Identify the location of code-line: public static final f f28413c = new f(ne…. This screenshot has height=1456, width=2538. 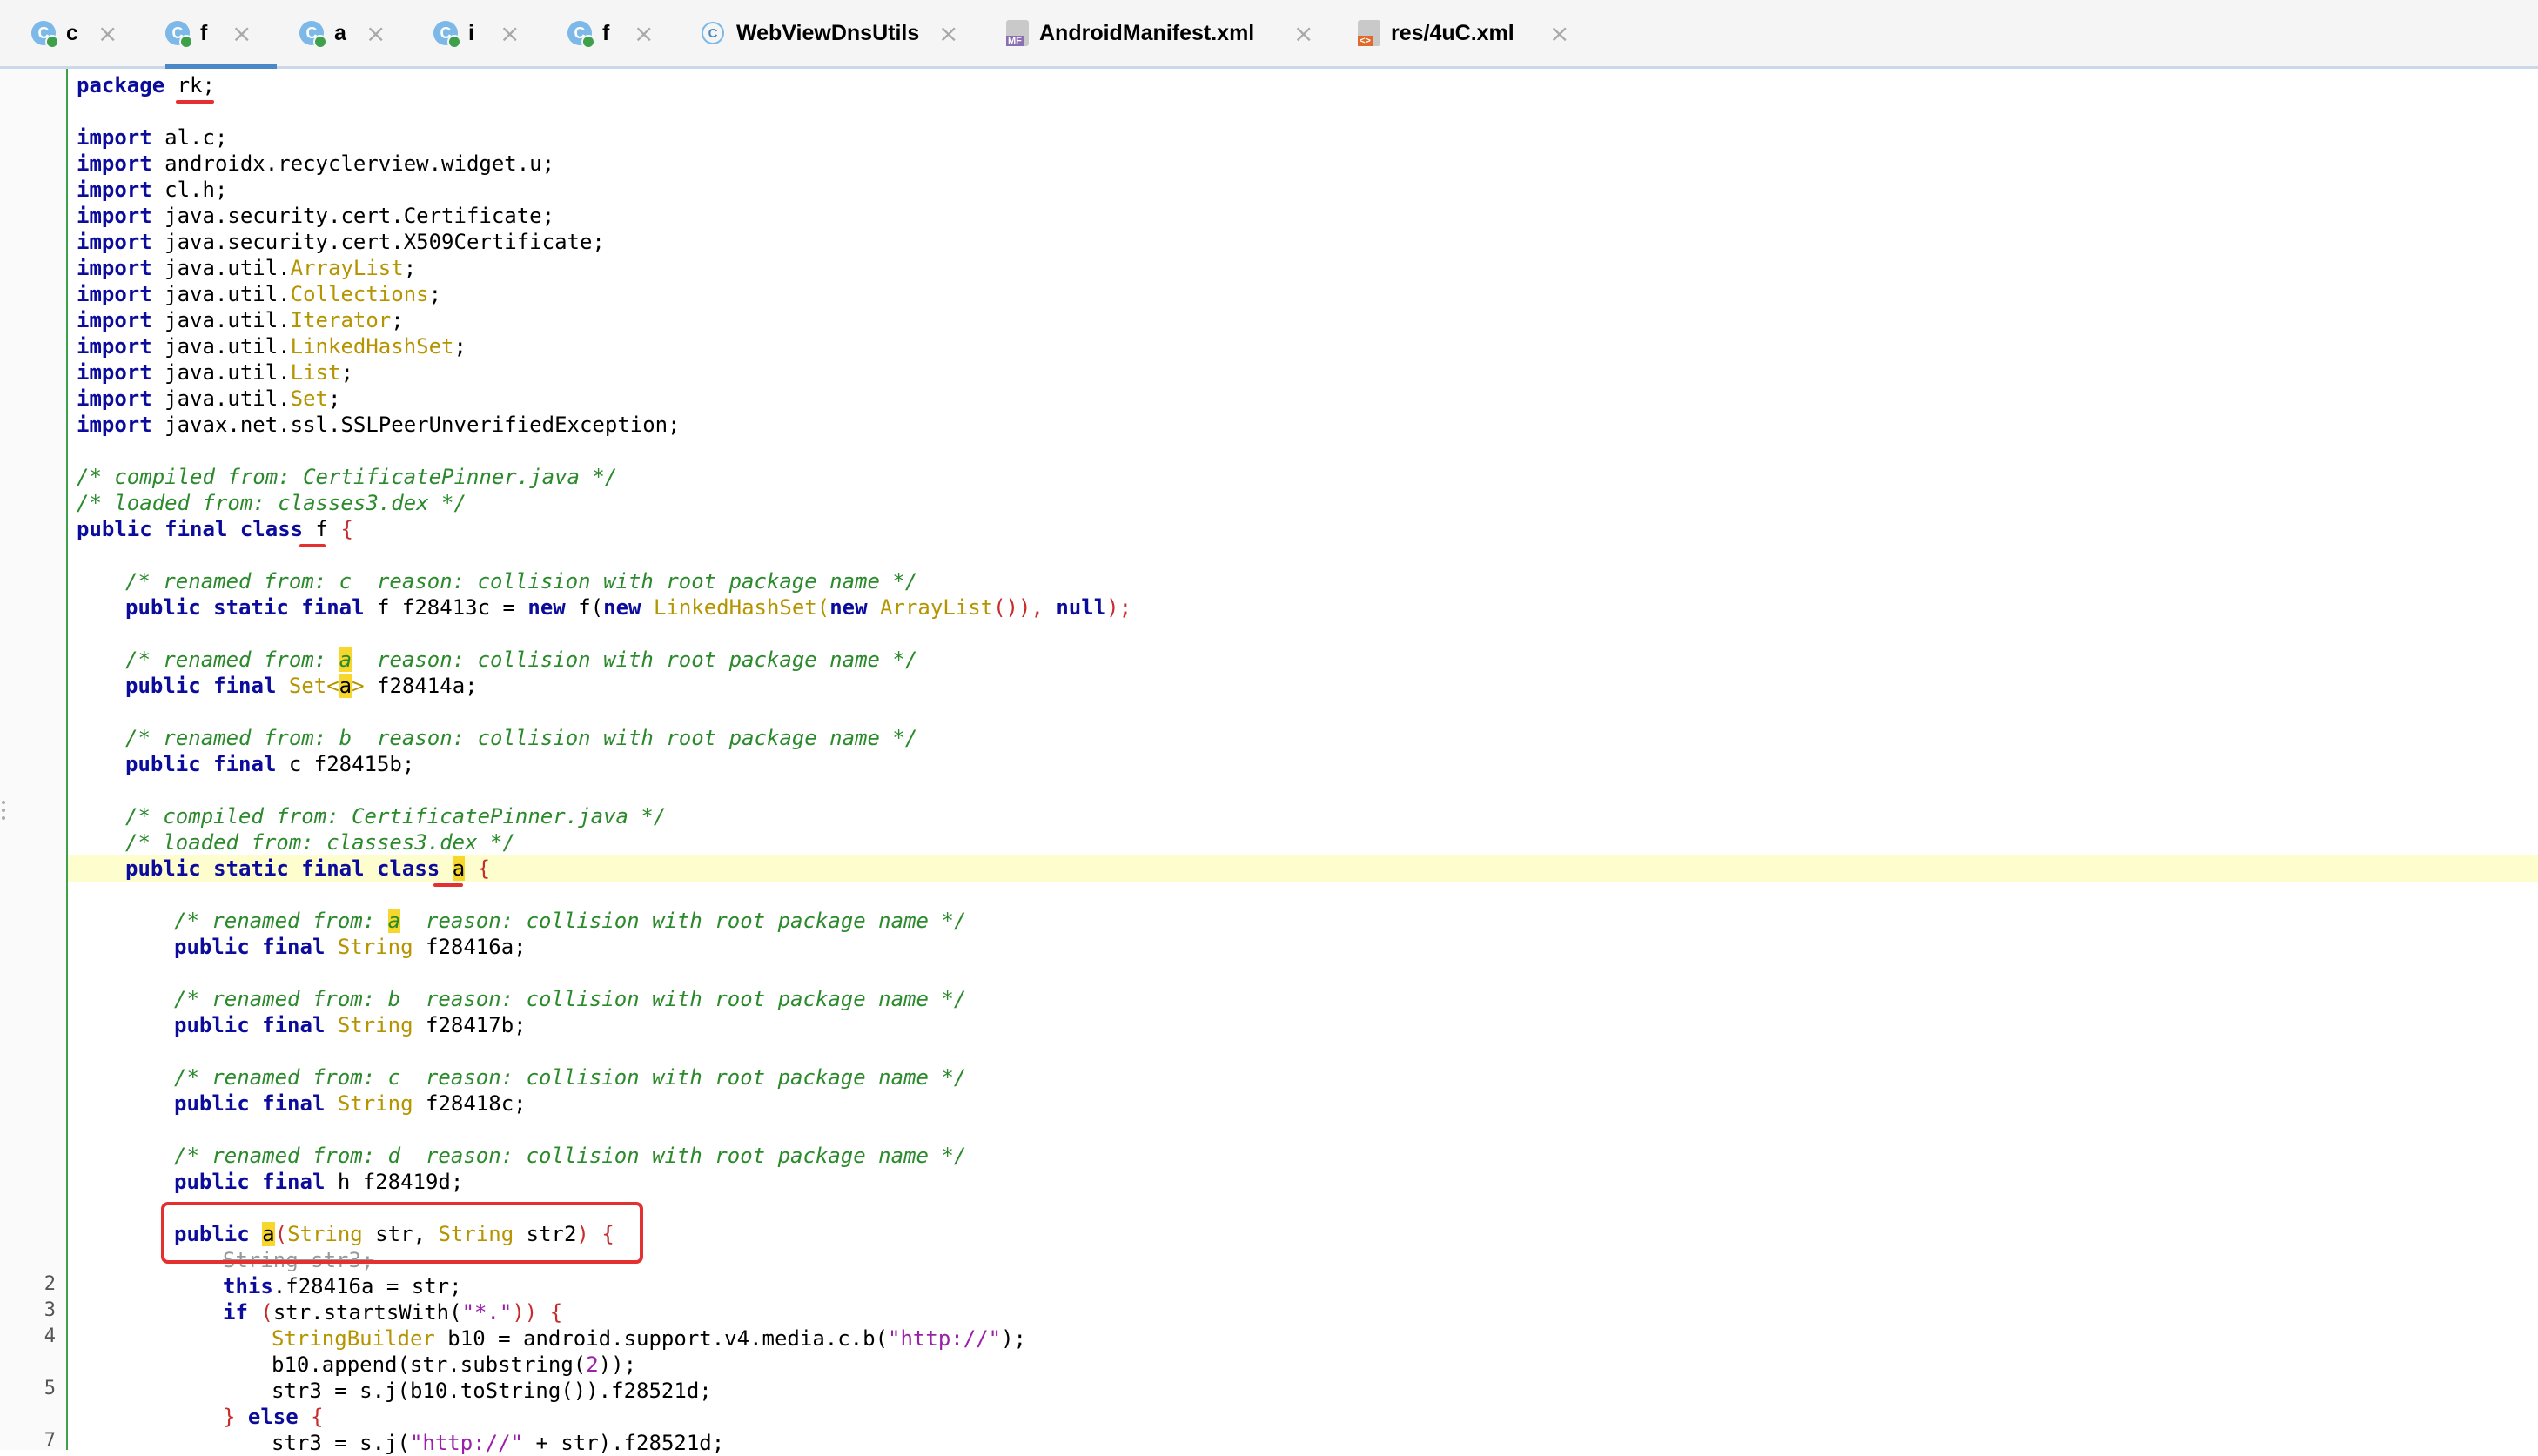
(628, 607).